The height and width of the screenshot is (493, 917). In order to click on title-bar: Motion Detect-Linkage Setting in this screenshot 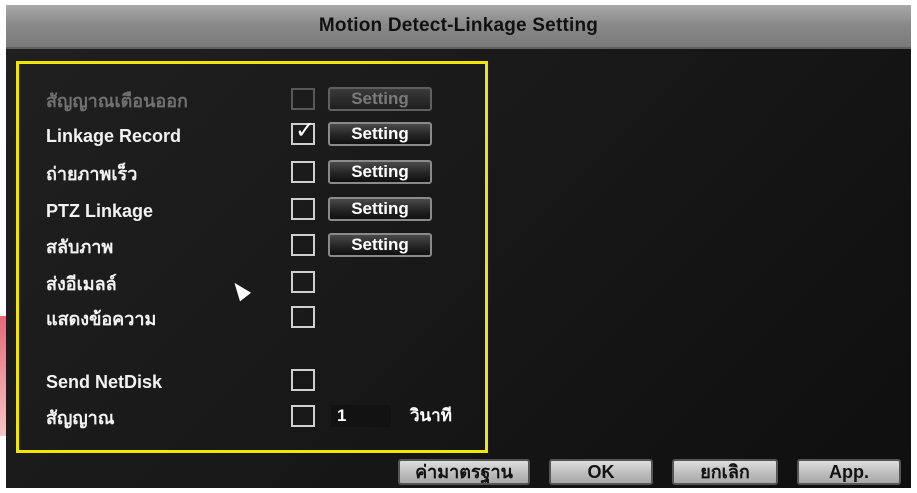, I will do `click(458, 27)`.